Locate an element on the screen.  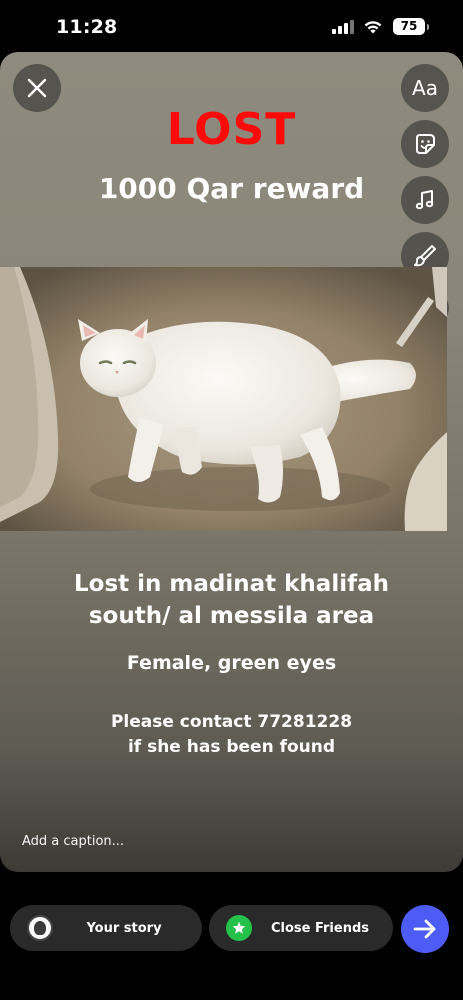
close-friends-label: Close Friends is located at coordinates (320, 928).